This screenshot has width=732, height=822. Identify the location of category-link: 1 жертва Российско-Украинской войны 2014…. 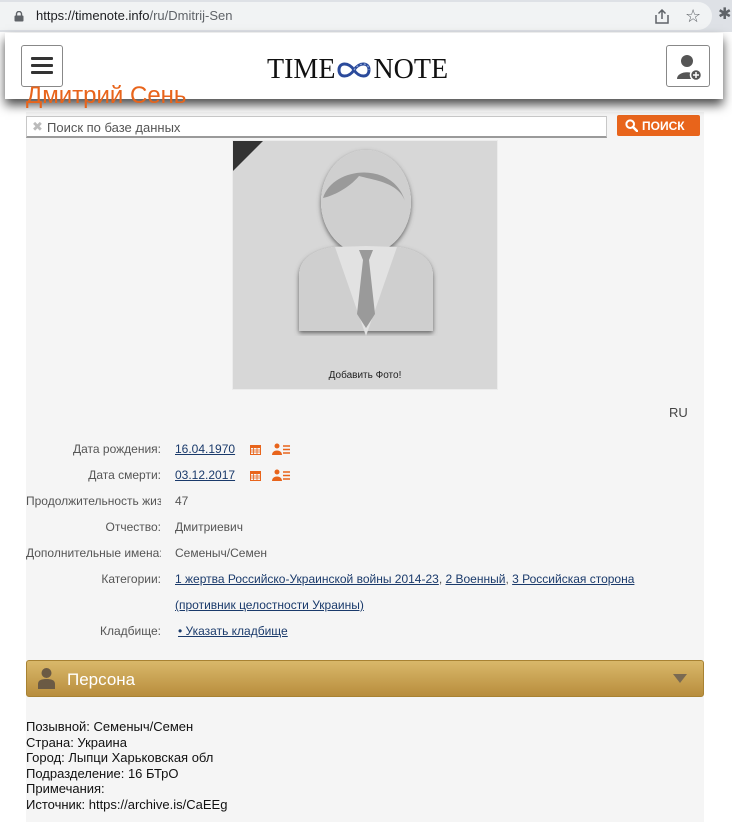
(307, 579).